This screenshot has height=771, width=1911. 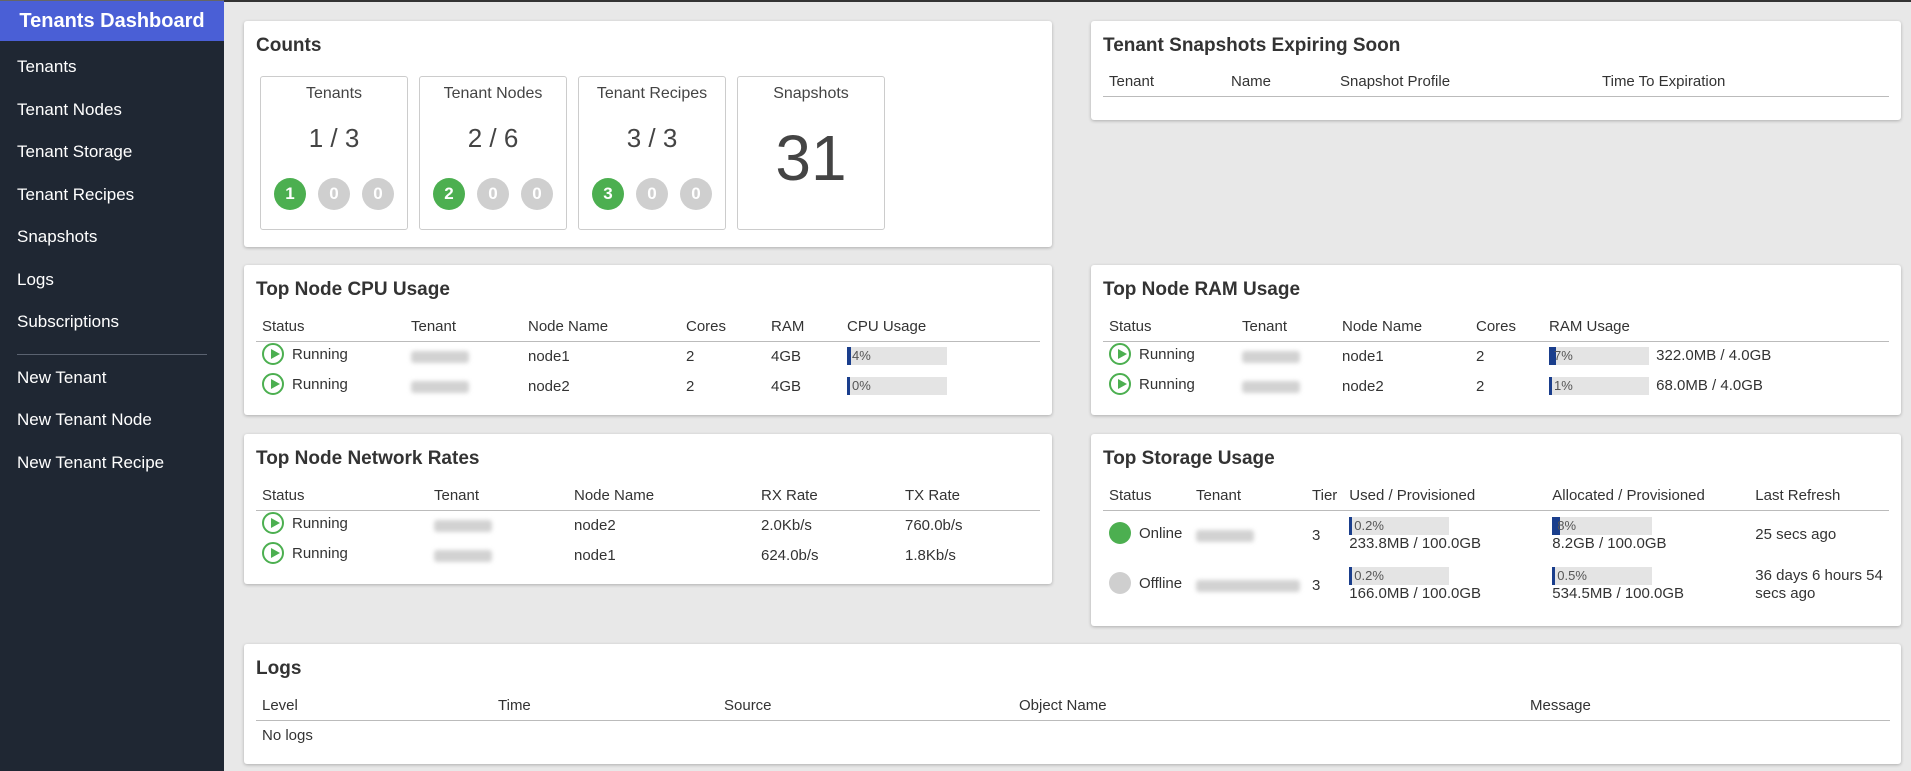 What do you see at coordinates (595, 525) in the screenshot?
I see `node-name: node2` at bounding box center [595, 525].